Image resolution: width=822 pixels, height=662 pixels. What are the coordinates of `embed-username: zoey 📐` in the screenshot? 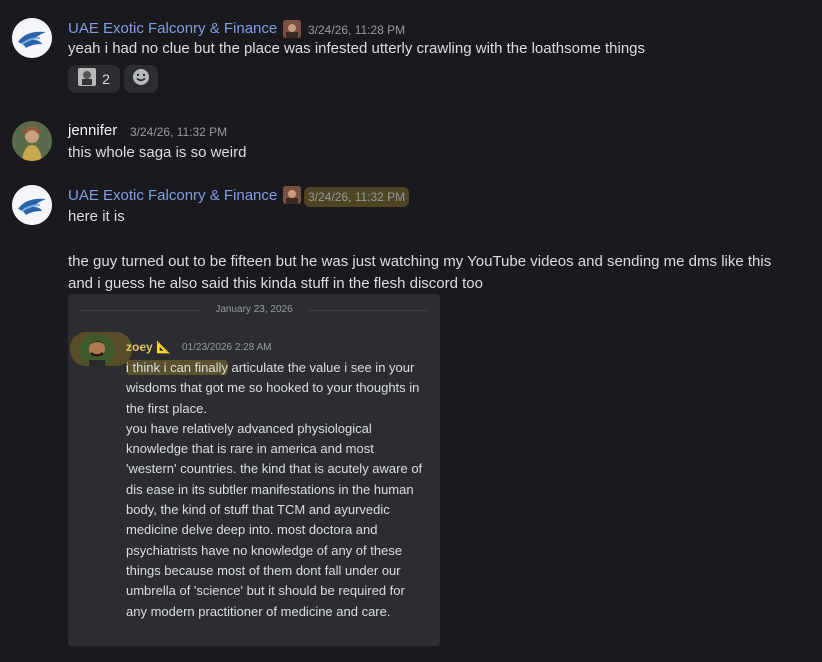 It's located at (148, 347).